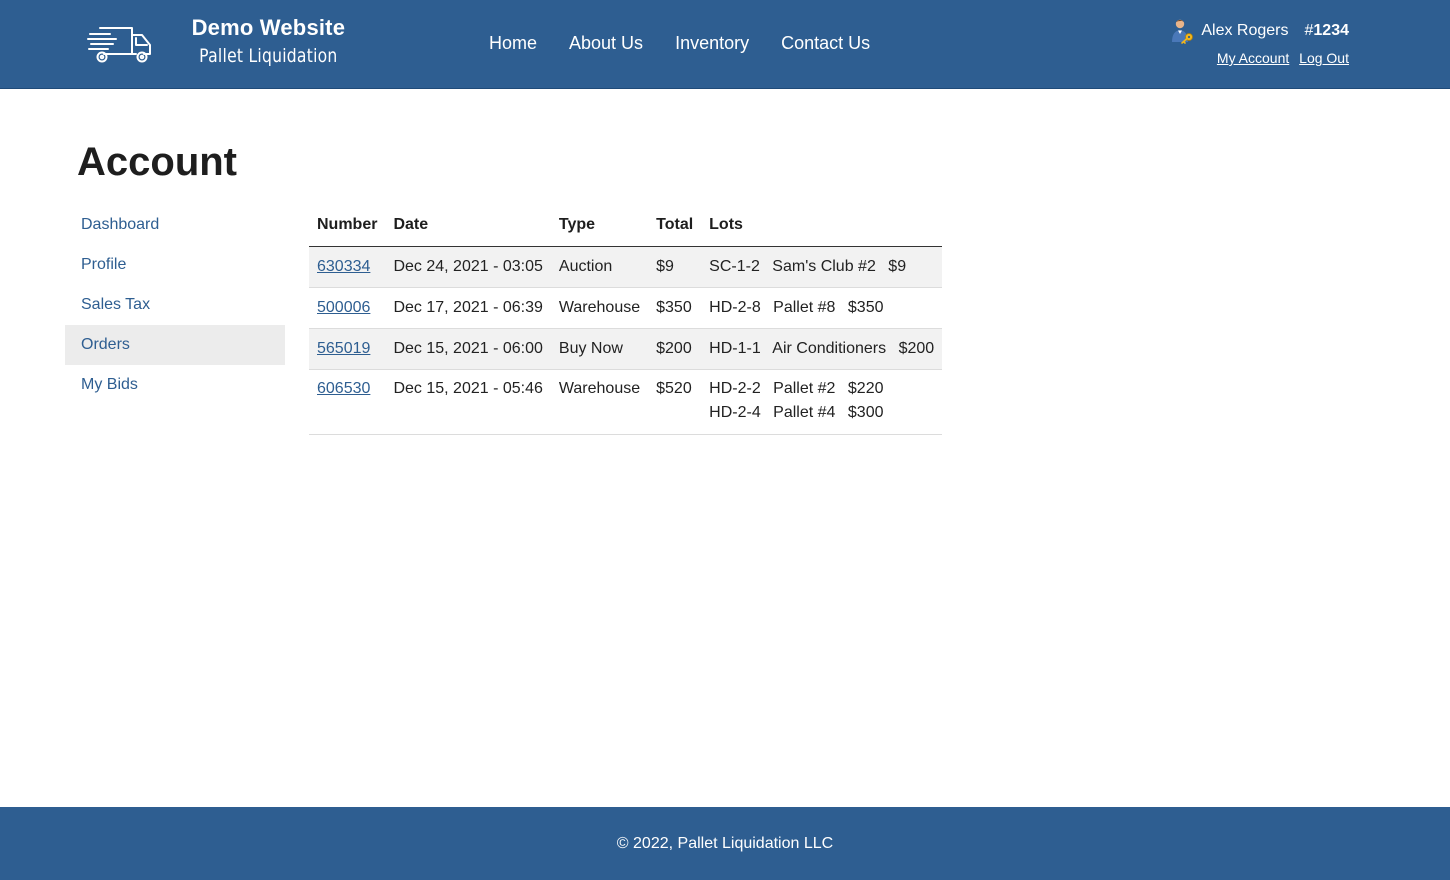 The height and width of the screenshot is (880, 1450). I want to click on order-lots: HD-2-8 Pallet #8 $350, so click(822, 308).